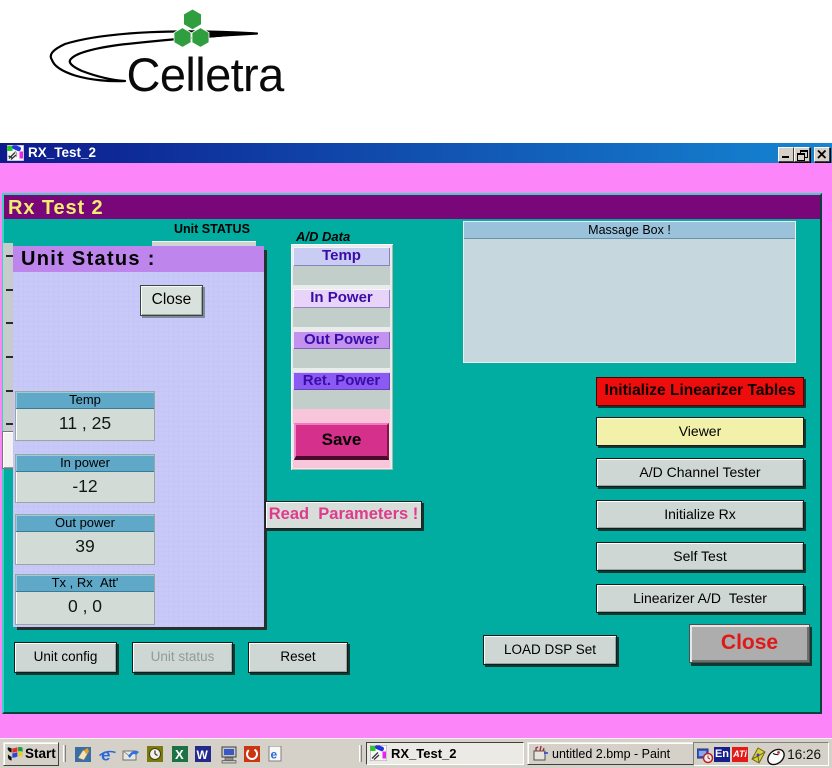 The height and width of the screenshot is (768, 832). Describe the element at coordinates (206, 74) in the screenshot. I see `svg-text: Celletra` at that location.